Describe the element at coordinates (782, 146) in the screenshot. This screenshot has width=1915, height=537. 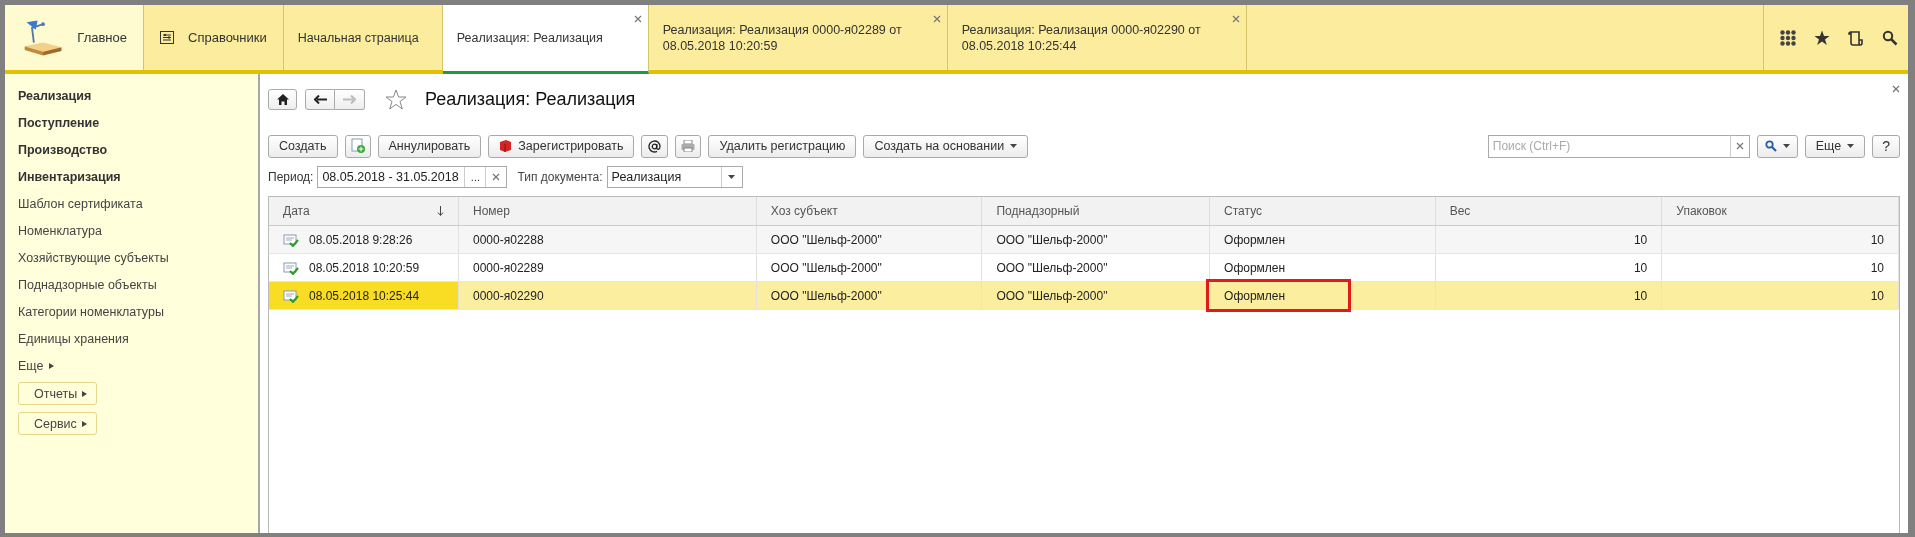
I see `toolbar-button: Удалить регистрацию` at that location.